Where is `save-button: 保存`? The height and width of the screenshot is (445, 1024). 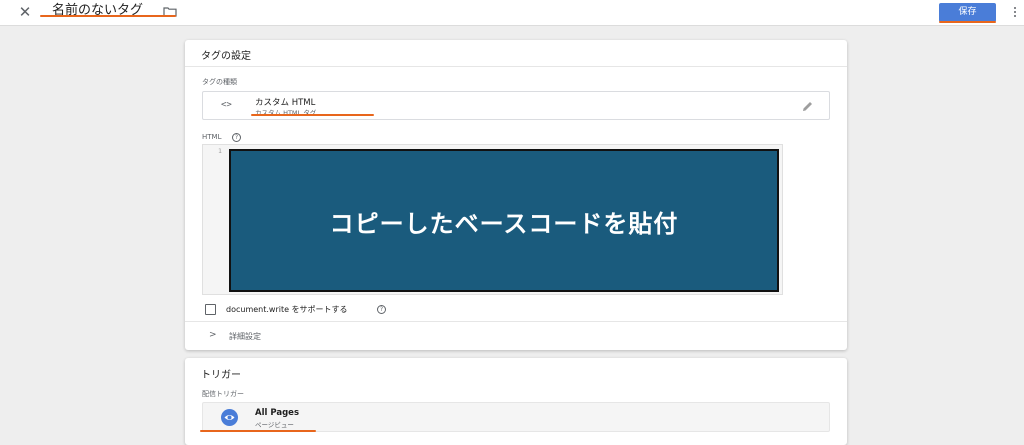 save-button: 保存 is located at coordinates (967, 12).